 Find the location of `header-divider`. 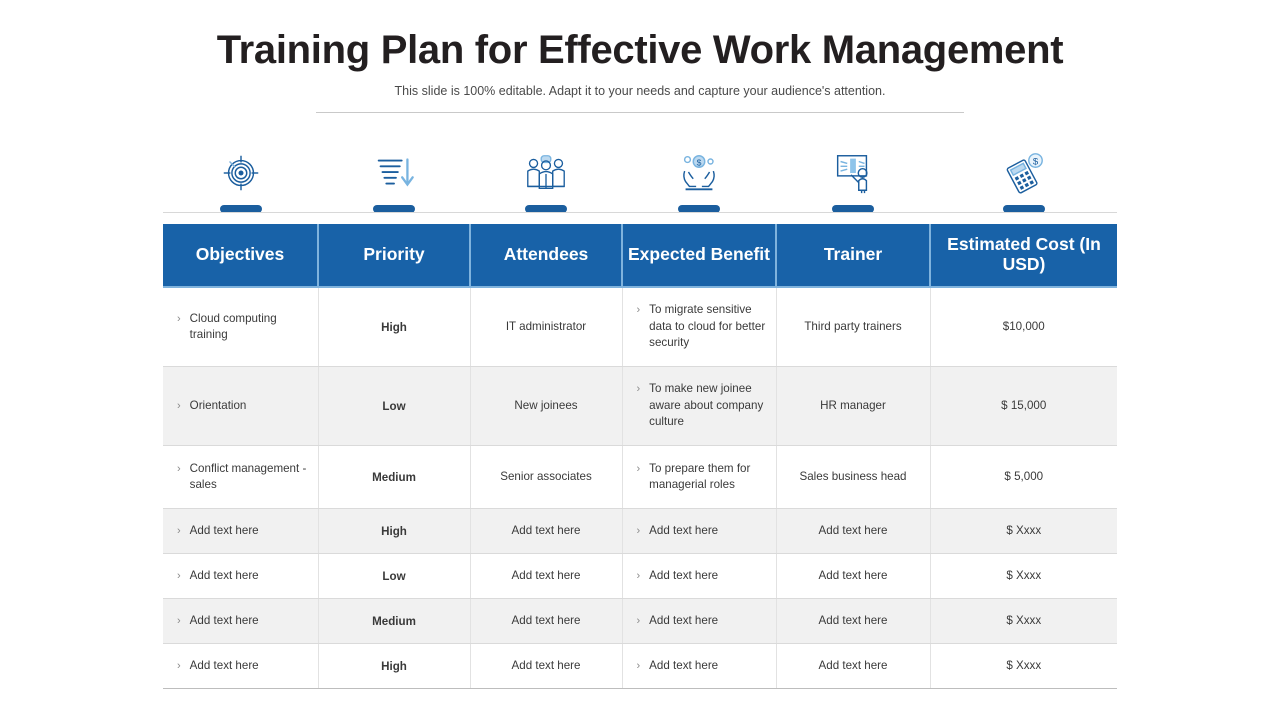

header-divider is located at coordinates (640, 112).